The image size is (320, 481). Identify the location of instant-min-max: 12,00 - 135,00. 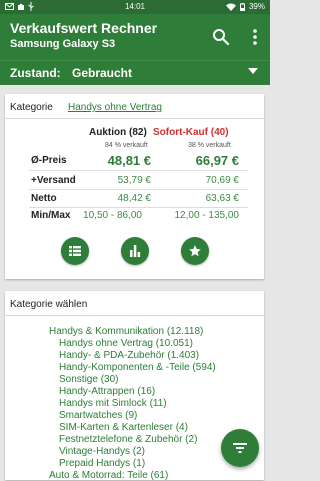
(207, 215).